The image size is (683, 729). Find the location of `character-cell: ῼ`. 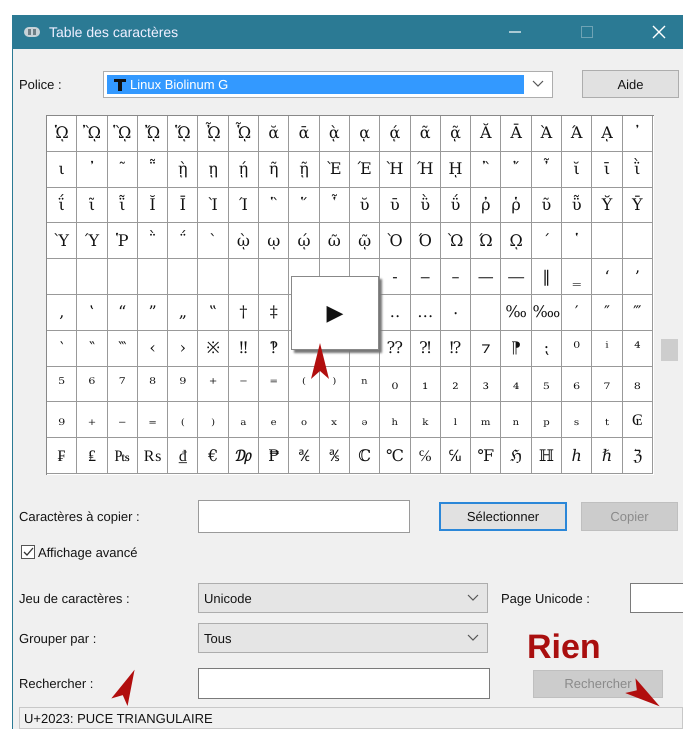

character-cell: ῼ is located at coordinates (516, 241).